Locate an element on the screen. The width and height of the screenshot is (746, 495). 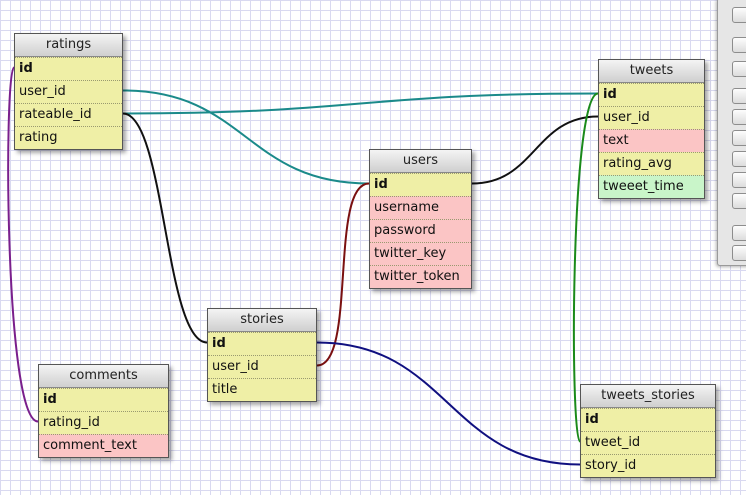
field-rating-avg: rating_avg is located at coordinates (651, 163).